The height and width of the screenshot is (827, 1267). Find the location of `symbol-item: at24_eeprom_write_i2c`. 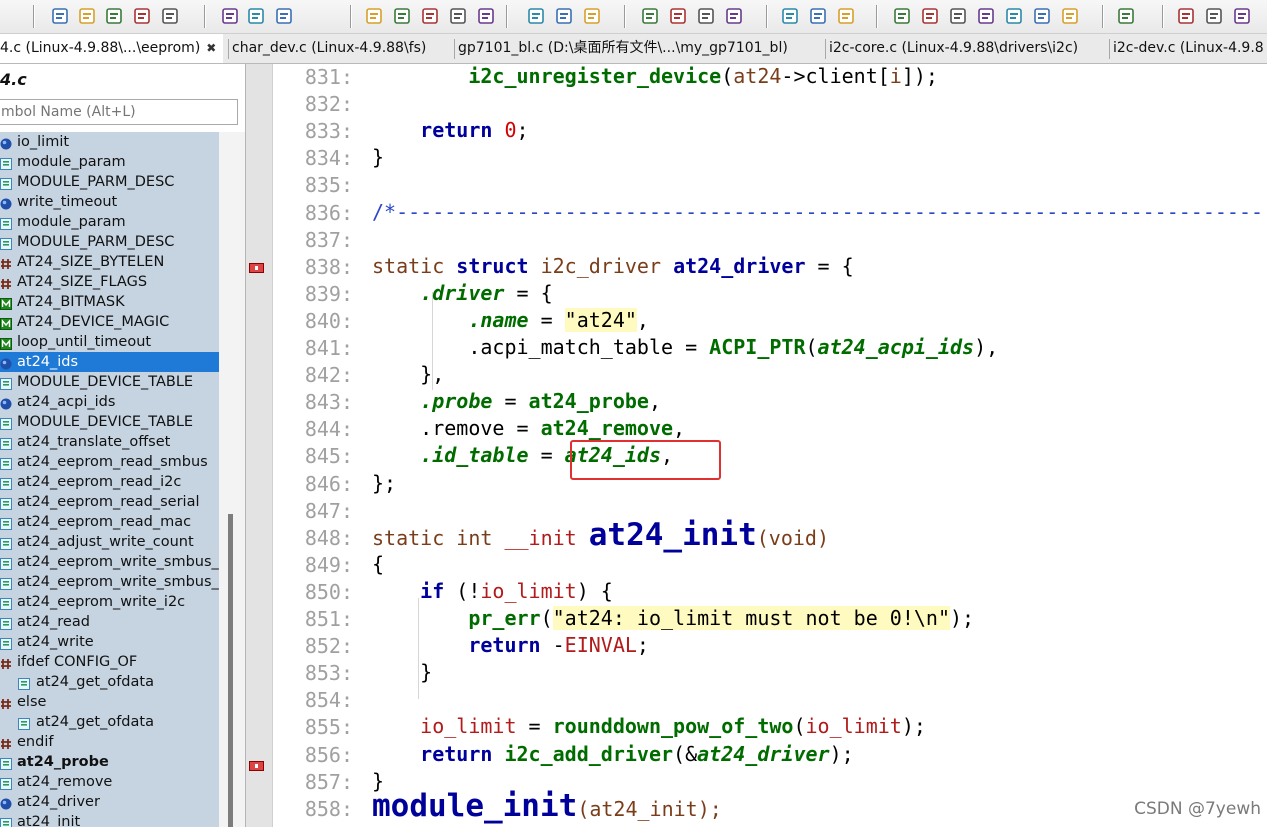

symbol-item: at24_eeprom_write_i2c is located at coordinates (109, 602).